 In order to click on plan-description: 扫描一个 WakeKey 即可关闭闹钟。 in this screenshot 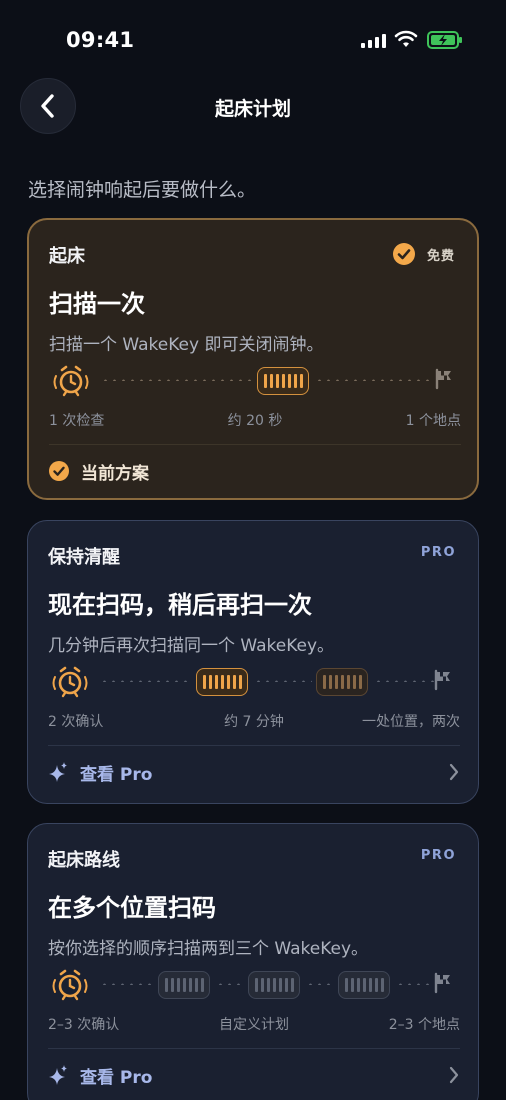, I will do `click(186, 345)`.